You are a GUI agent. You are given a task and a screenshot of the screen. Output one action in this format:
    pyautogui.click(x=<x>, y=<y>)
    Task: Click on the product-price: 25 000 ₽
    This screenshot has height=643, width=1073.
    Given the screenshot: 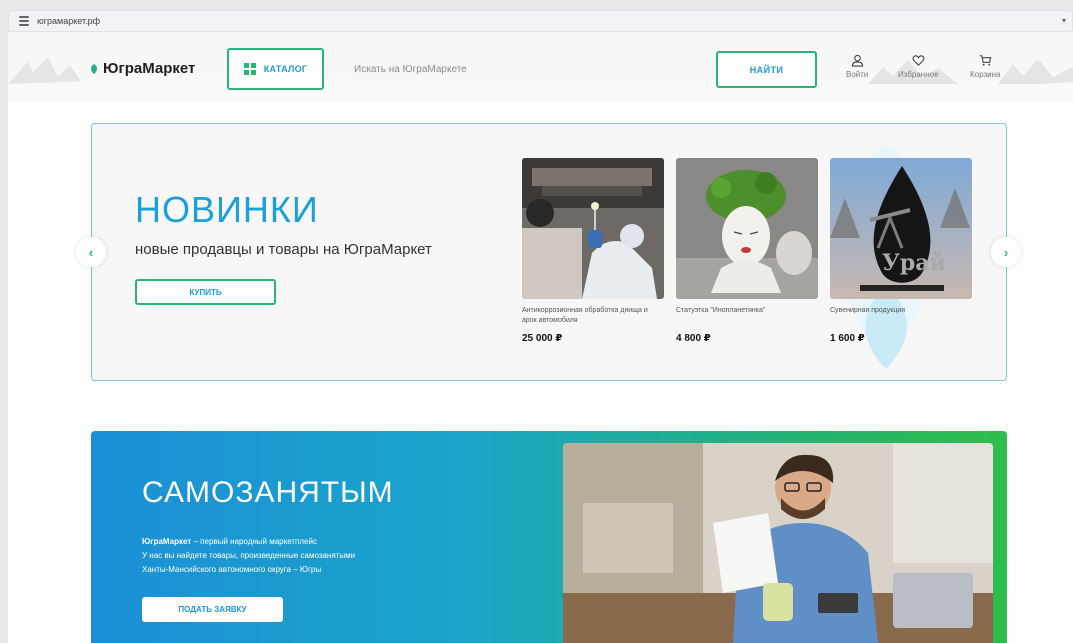 What is the action you would take?
    pyautogui.click(x=542, y=338)
    